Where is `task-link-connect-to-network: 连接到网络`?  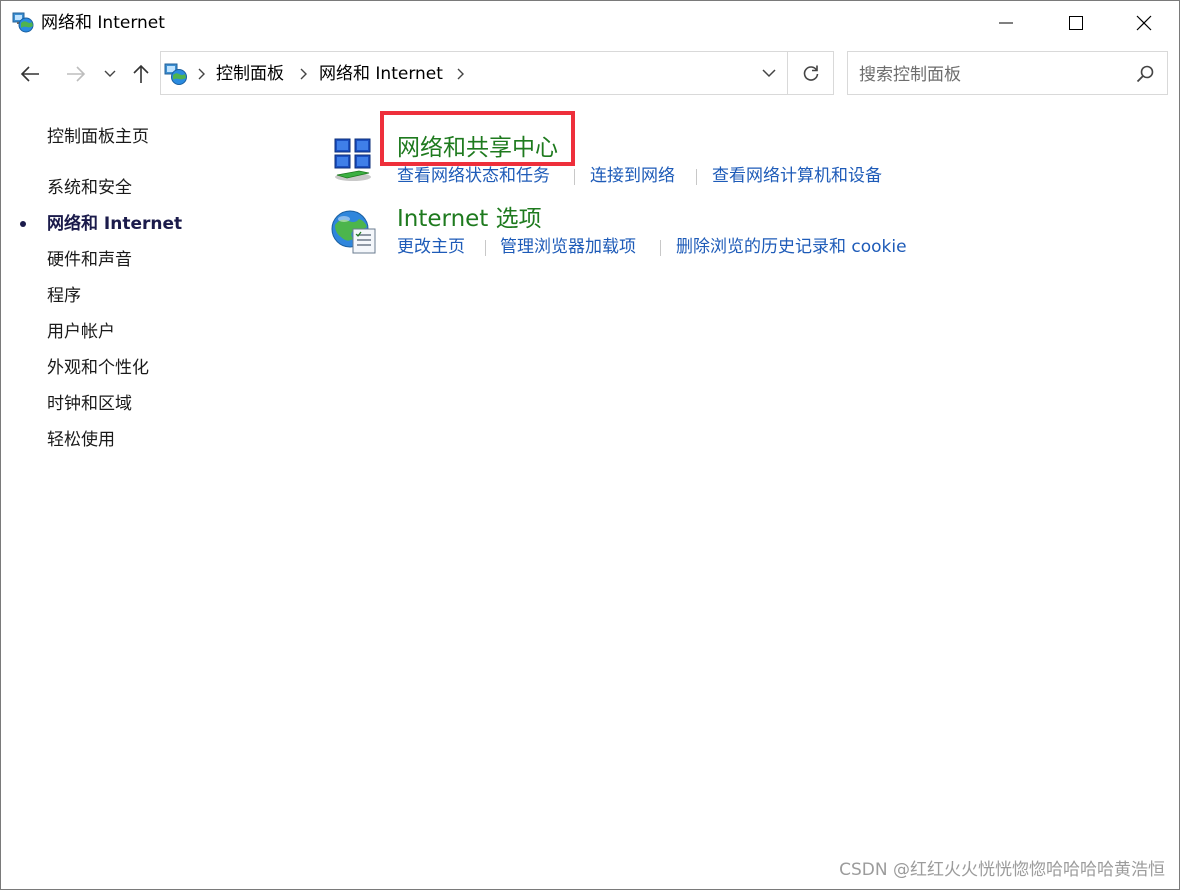 task-link-connect-to-network: 连接到网络 is located at coordinates (632, 176).